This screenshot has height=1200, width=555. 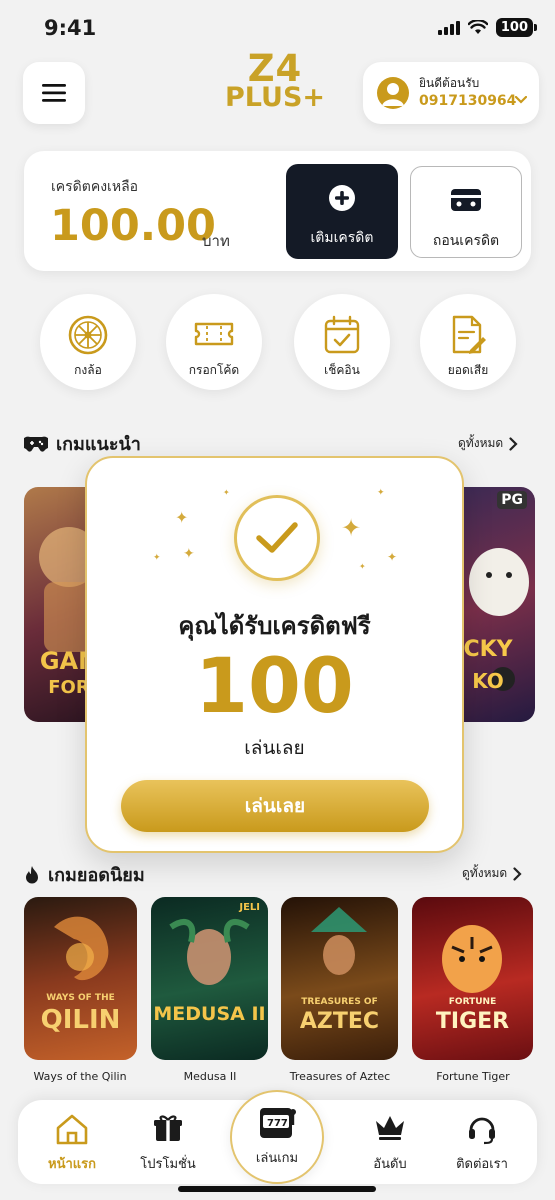 What do you see at coordinates (80, 1076) in the screenshot?
I see `game-name: Ways of the Qilin` at bounding box center [80, 1076].